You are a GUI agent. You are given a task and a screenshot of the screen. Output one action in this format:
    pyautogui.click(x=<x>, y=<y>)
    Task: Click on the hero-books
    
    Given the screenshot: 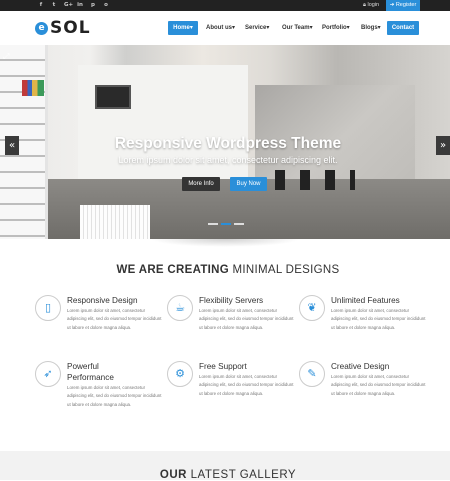 What is the action you would take?
    pyautogui.click(x=33, y=88)
    